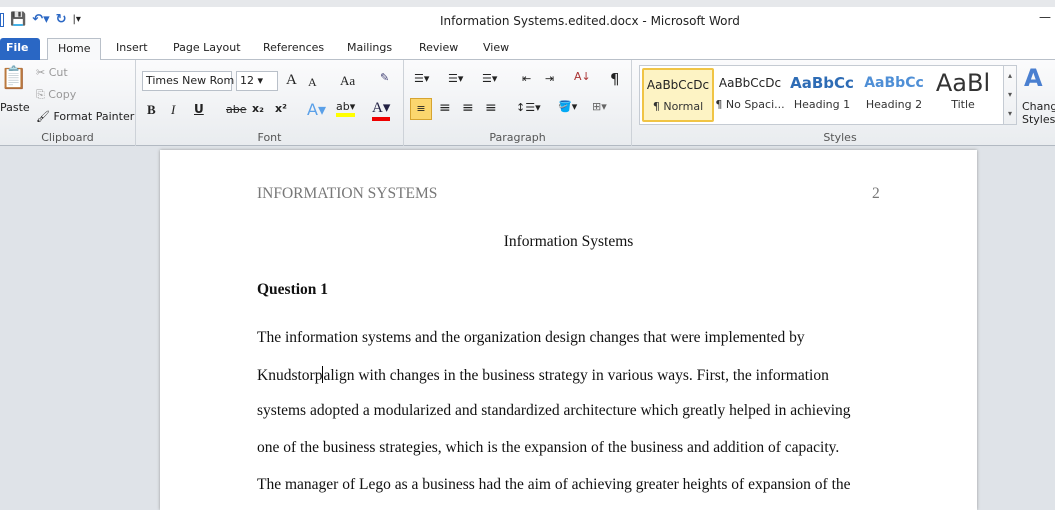  Describe the element at coordinates (94, 116) in the screenshot. I see `format-painter-label: Format Painter` at that location.